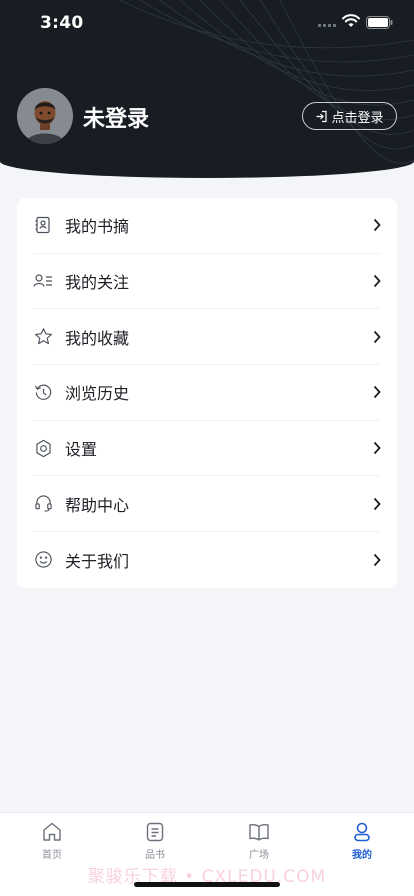 The width and height of the screenshot is (414, 896). What do you see at coordinates (43, 281) in the screenshot?
I see `follow-list-icon` at bounding box center [43, 281].